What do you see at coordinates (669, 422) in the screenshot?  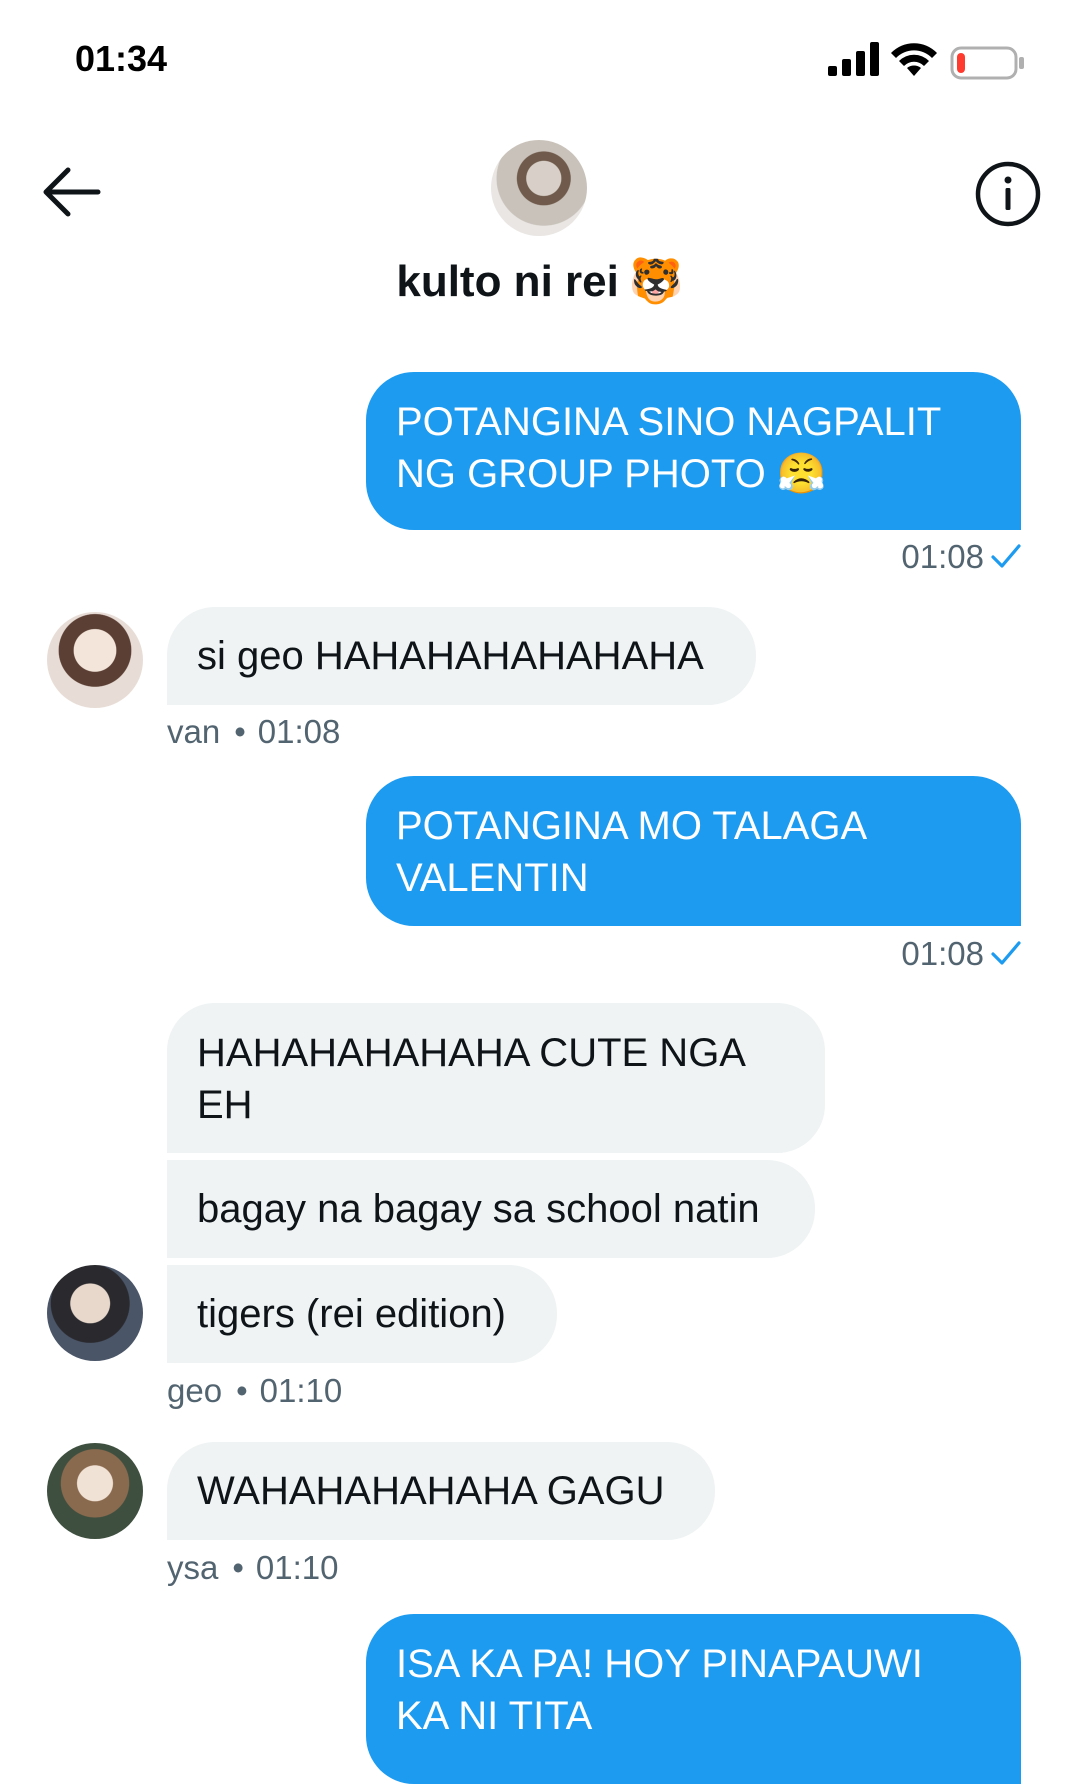 I see `message-line: POTANGINA SINO NAGPALIT` at bounding box center [669, 422].